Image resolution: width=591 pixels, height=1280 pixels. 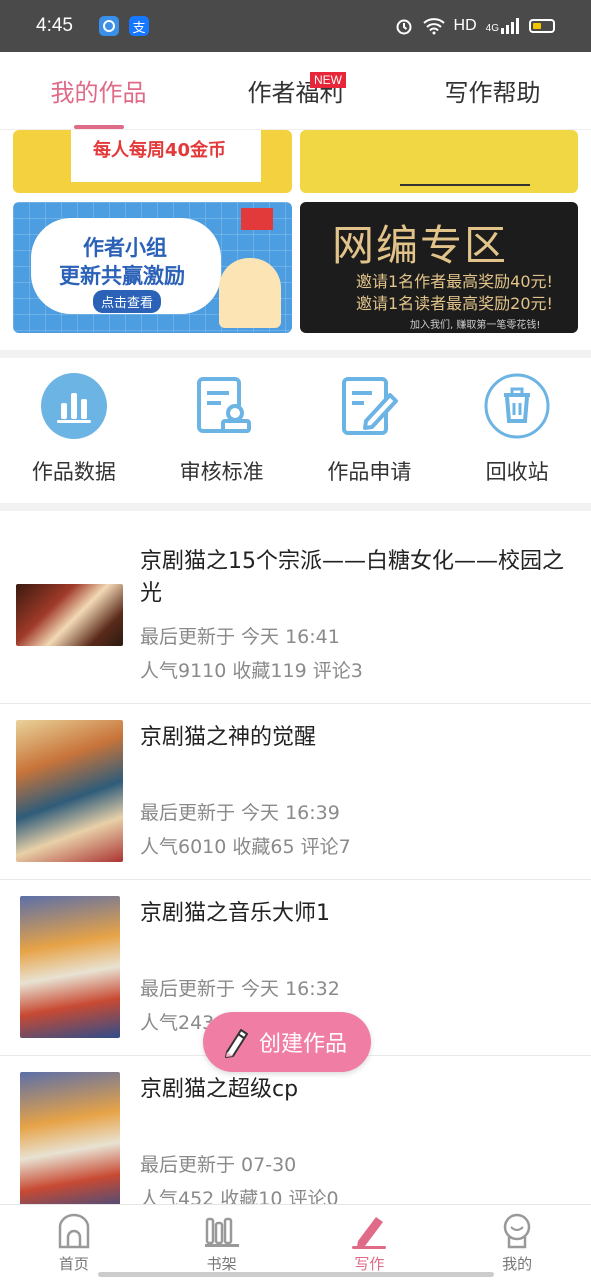 What do you see at coordinates (138, 26) in the screenshot?
I see `alipay-icon: 支` at bounding box center [138, 26].